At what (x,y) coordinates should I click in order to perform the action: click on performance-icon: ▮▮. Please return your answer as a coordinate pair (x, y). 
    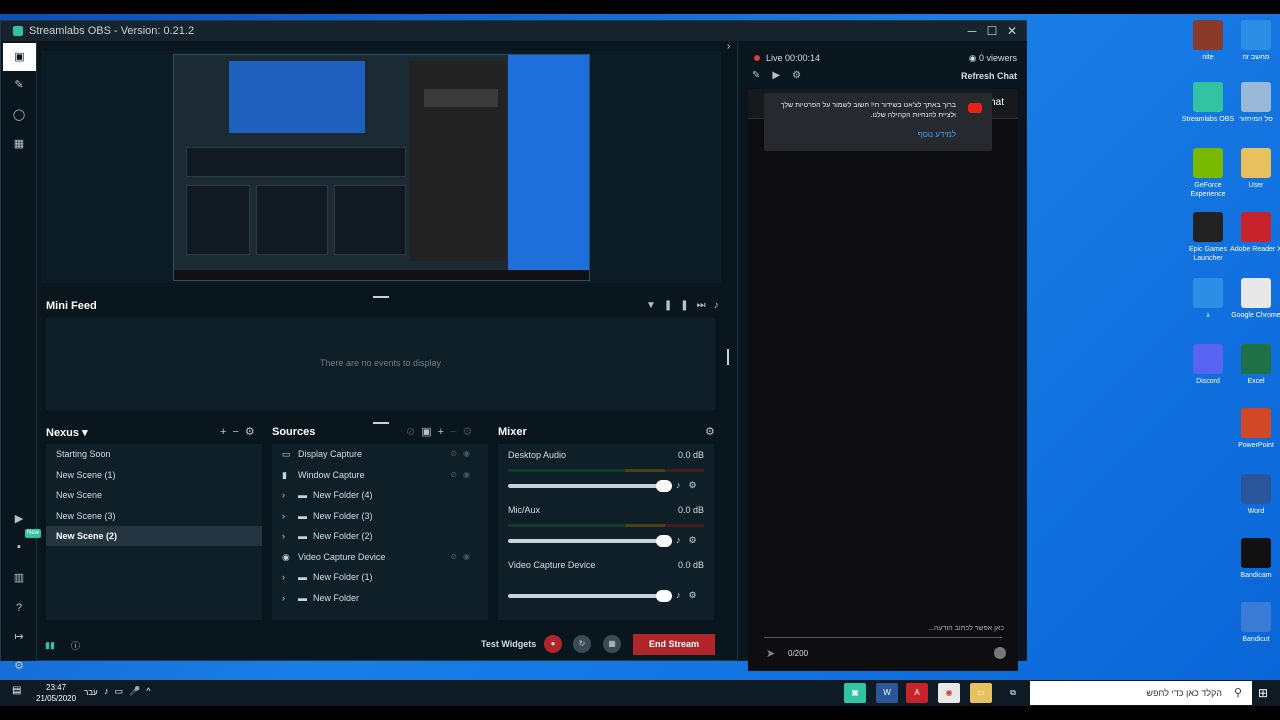
    Looking at the image, I should click on (50, 645).